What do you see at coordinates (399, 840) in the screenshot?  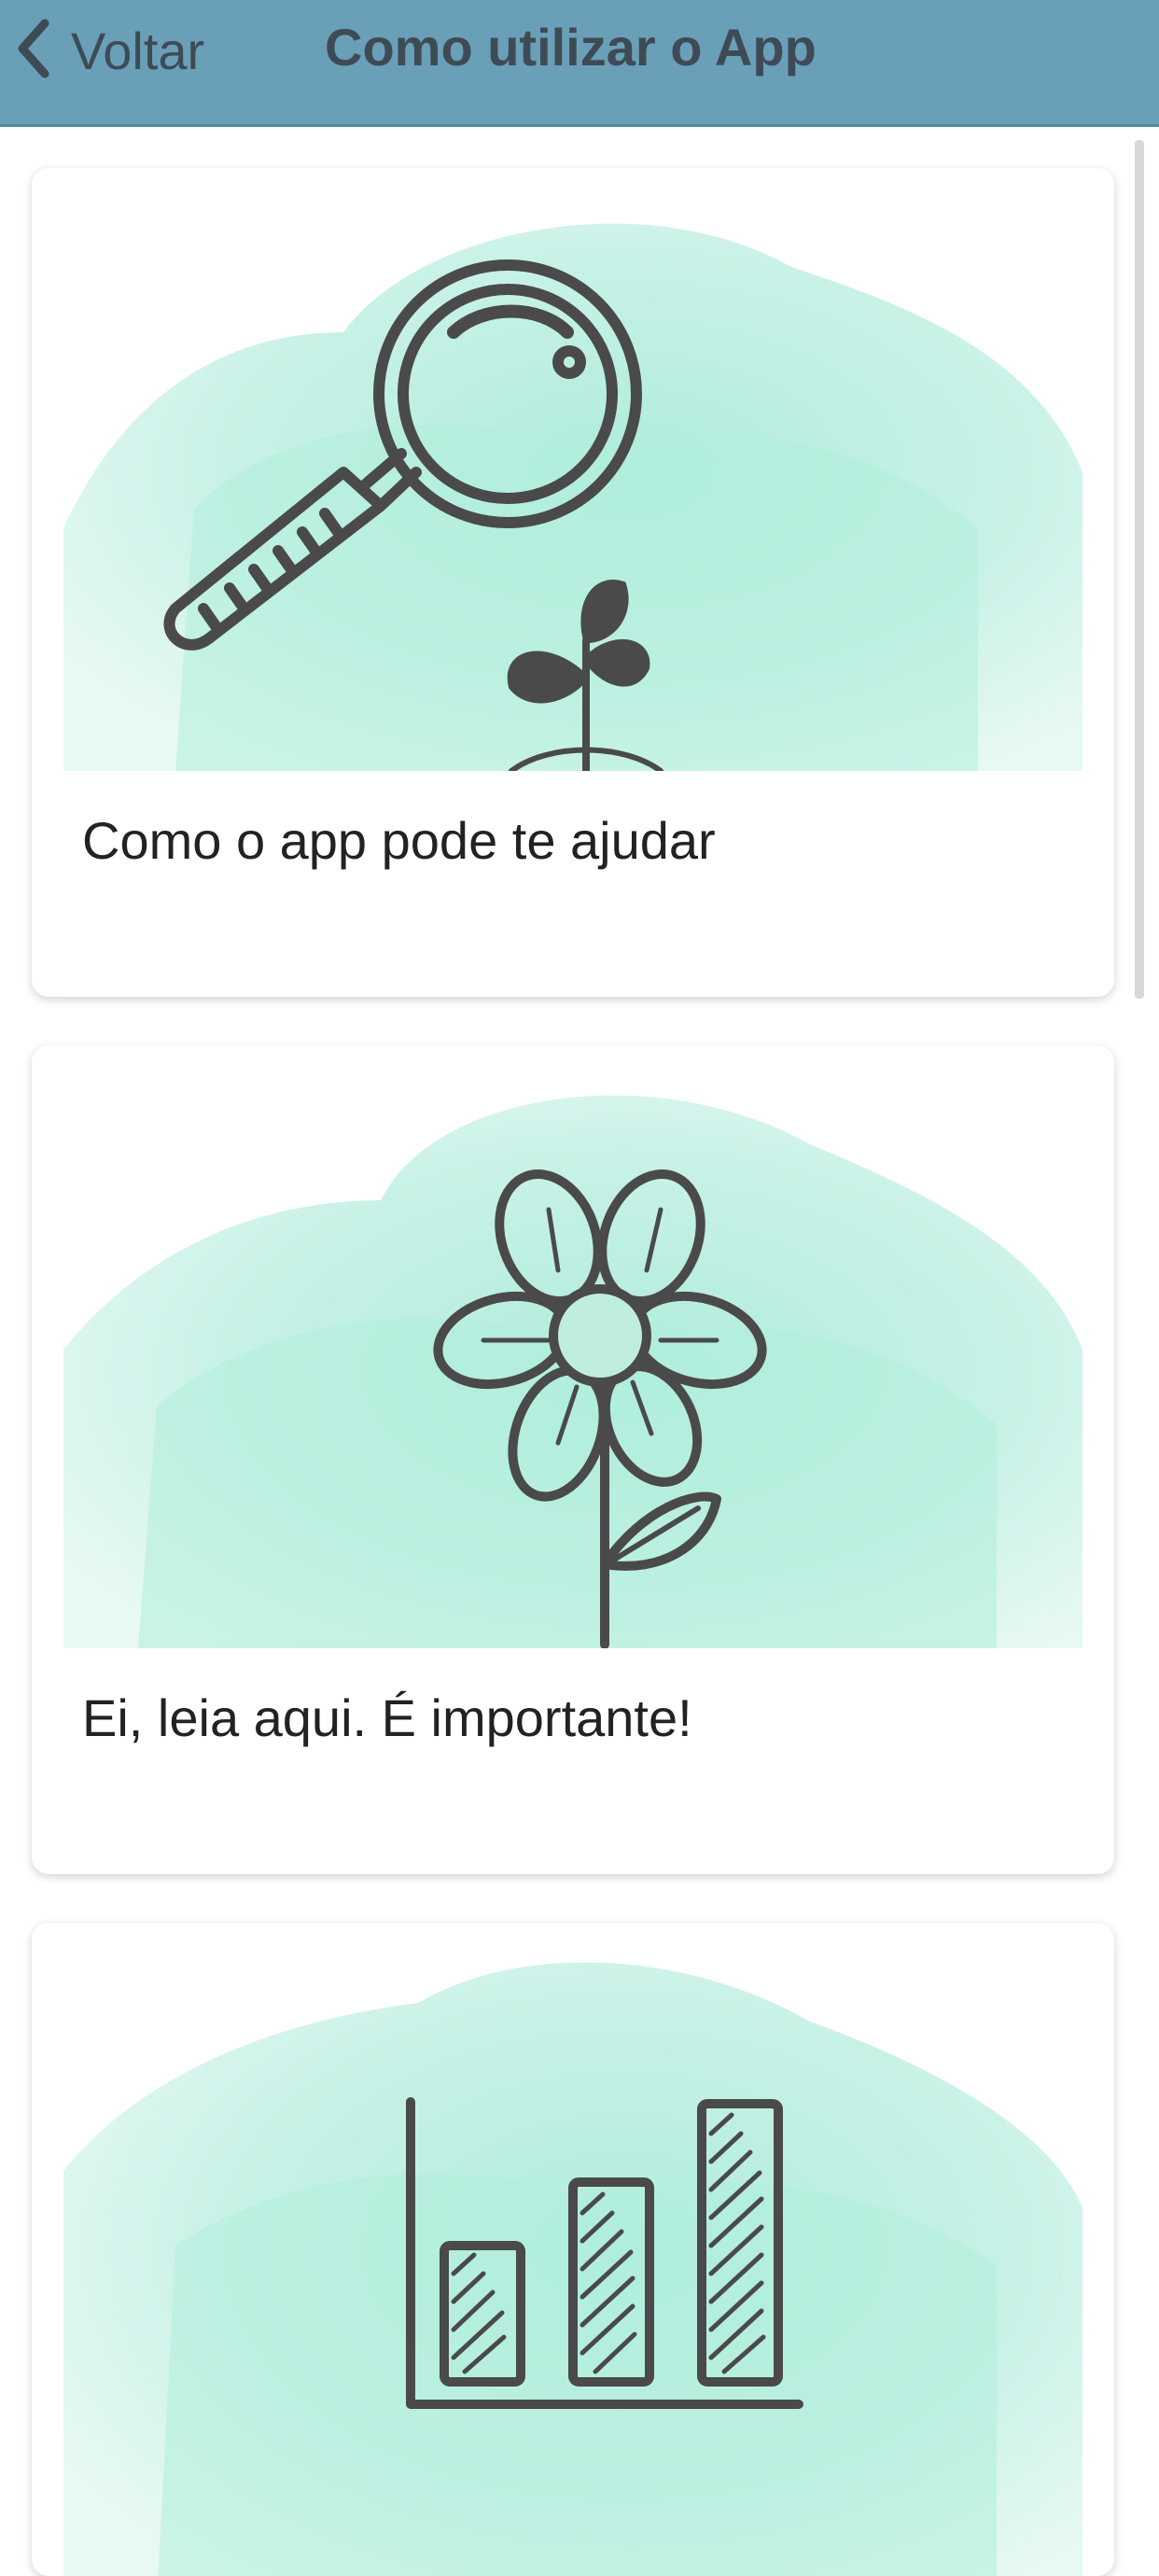 I see `card-title: Como o app pode te ajudar` at bounding box center [399, 840].